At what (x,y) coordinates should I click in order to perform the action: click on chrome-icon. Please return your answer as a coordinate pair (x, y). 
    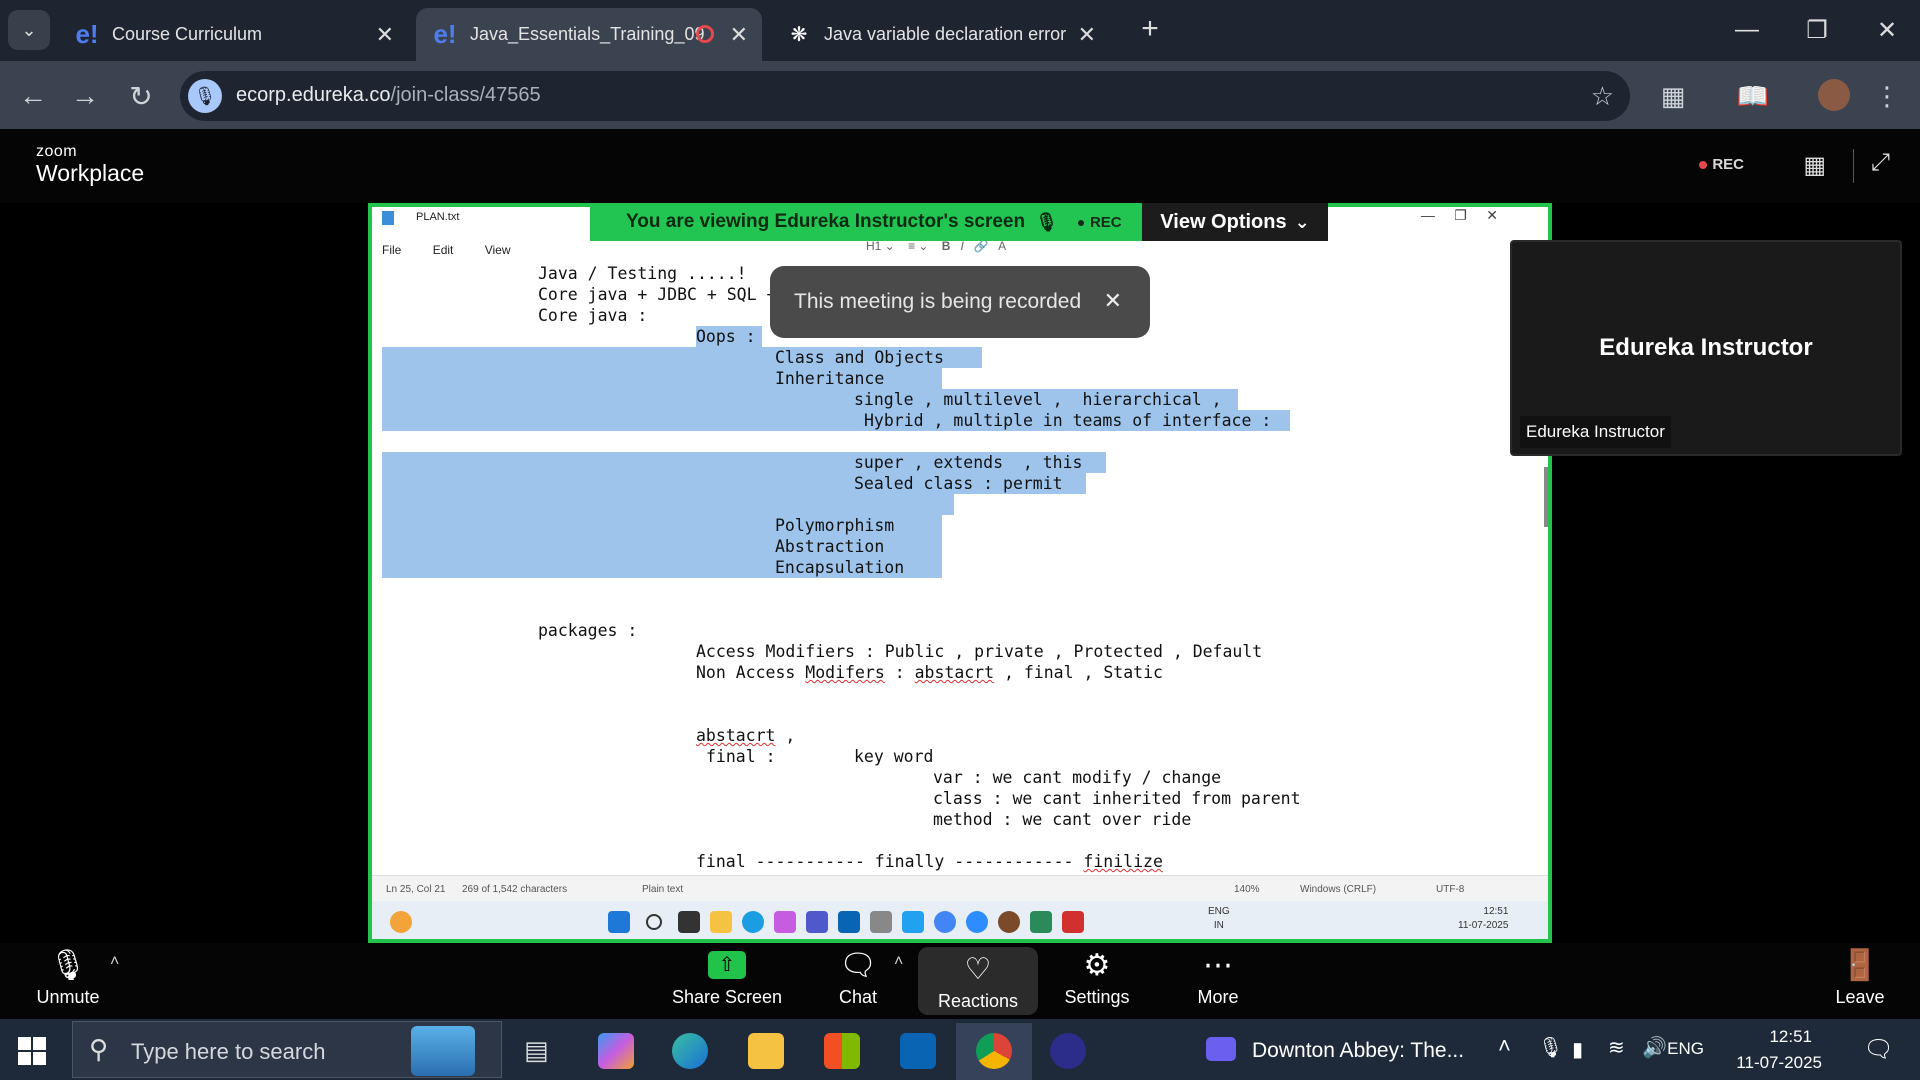
    Looking at the image, I should click on (994, 1051).